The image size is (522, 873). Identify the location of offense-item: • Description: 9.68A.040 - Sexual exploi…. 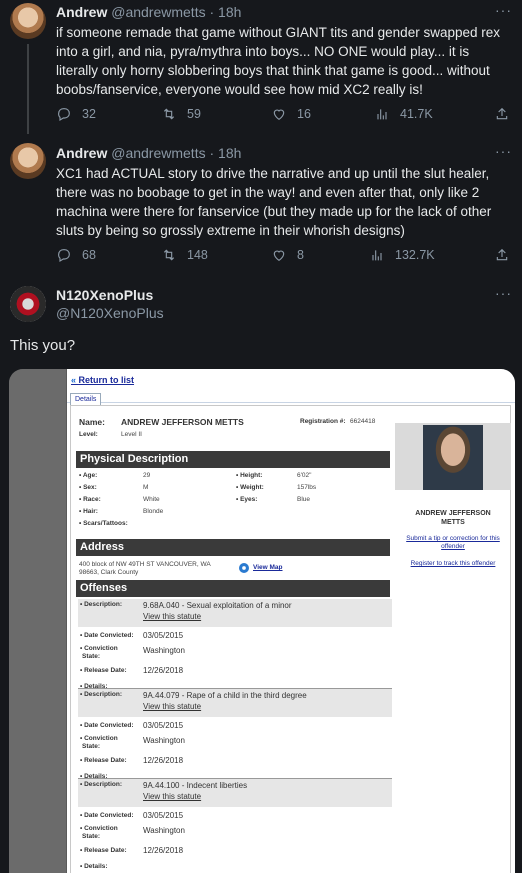
(235, 644).